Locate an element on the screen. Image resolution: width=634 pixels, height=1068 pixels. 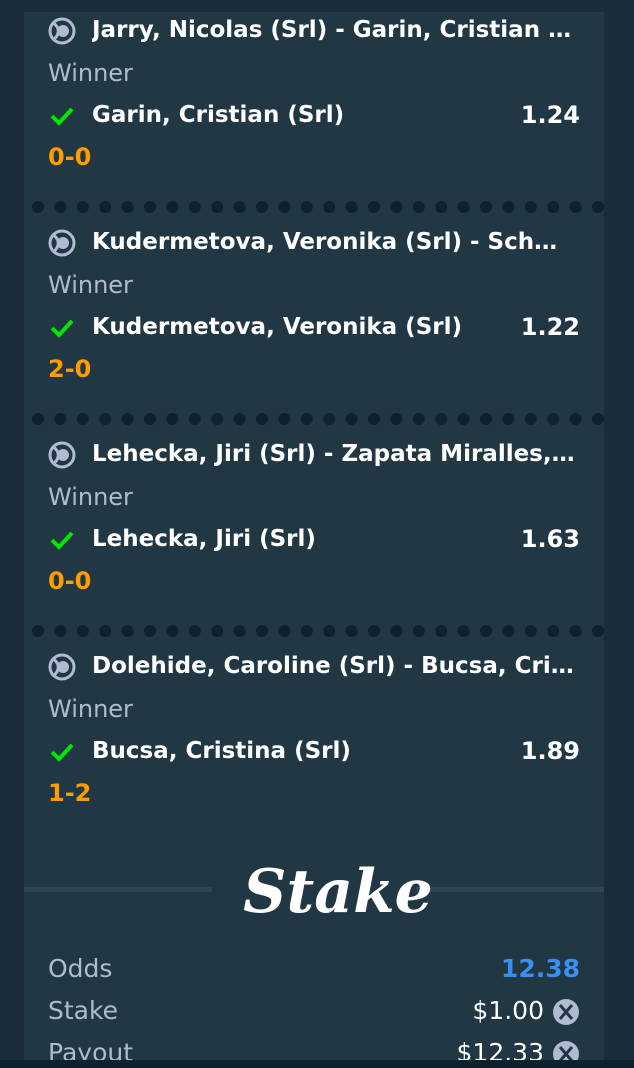
stake-logo: Stake is located at coordinates (338, 892).